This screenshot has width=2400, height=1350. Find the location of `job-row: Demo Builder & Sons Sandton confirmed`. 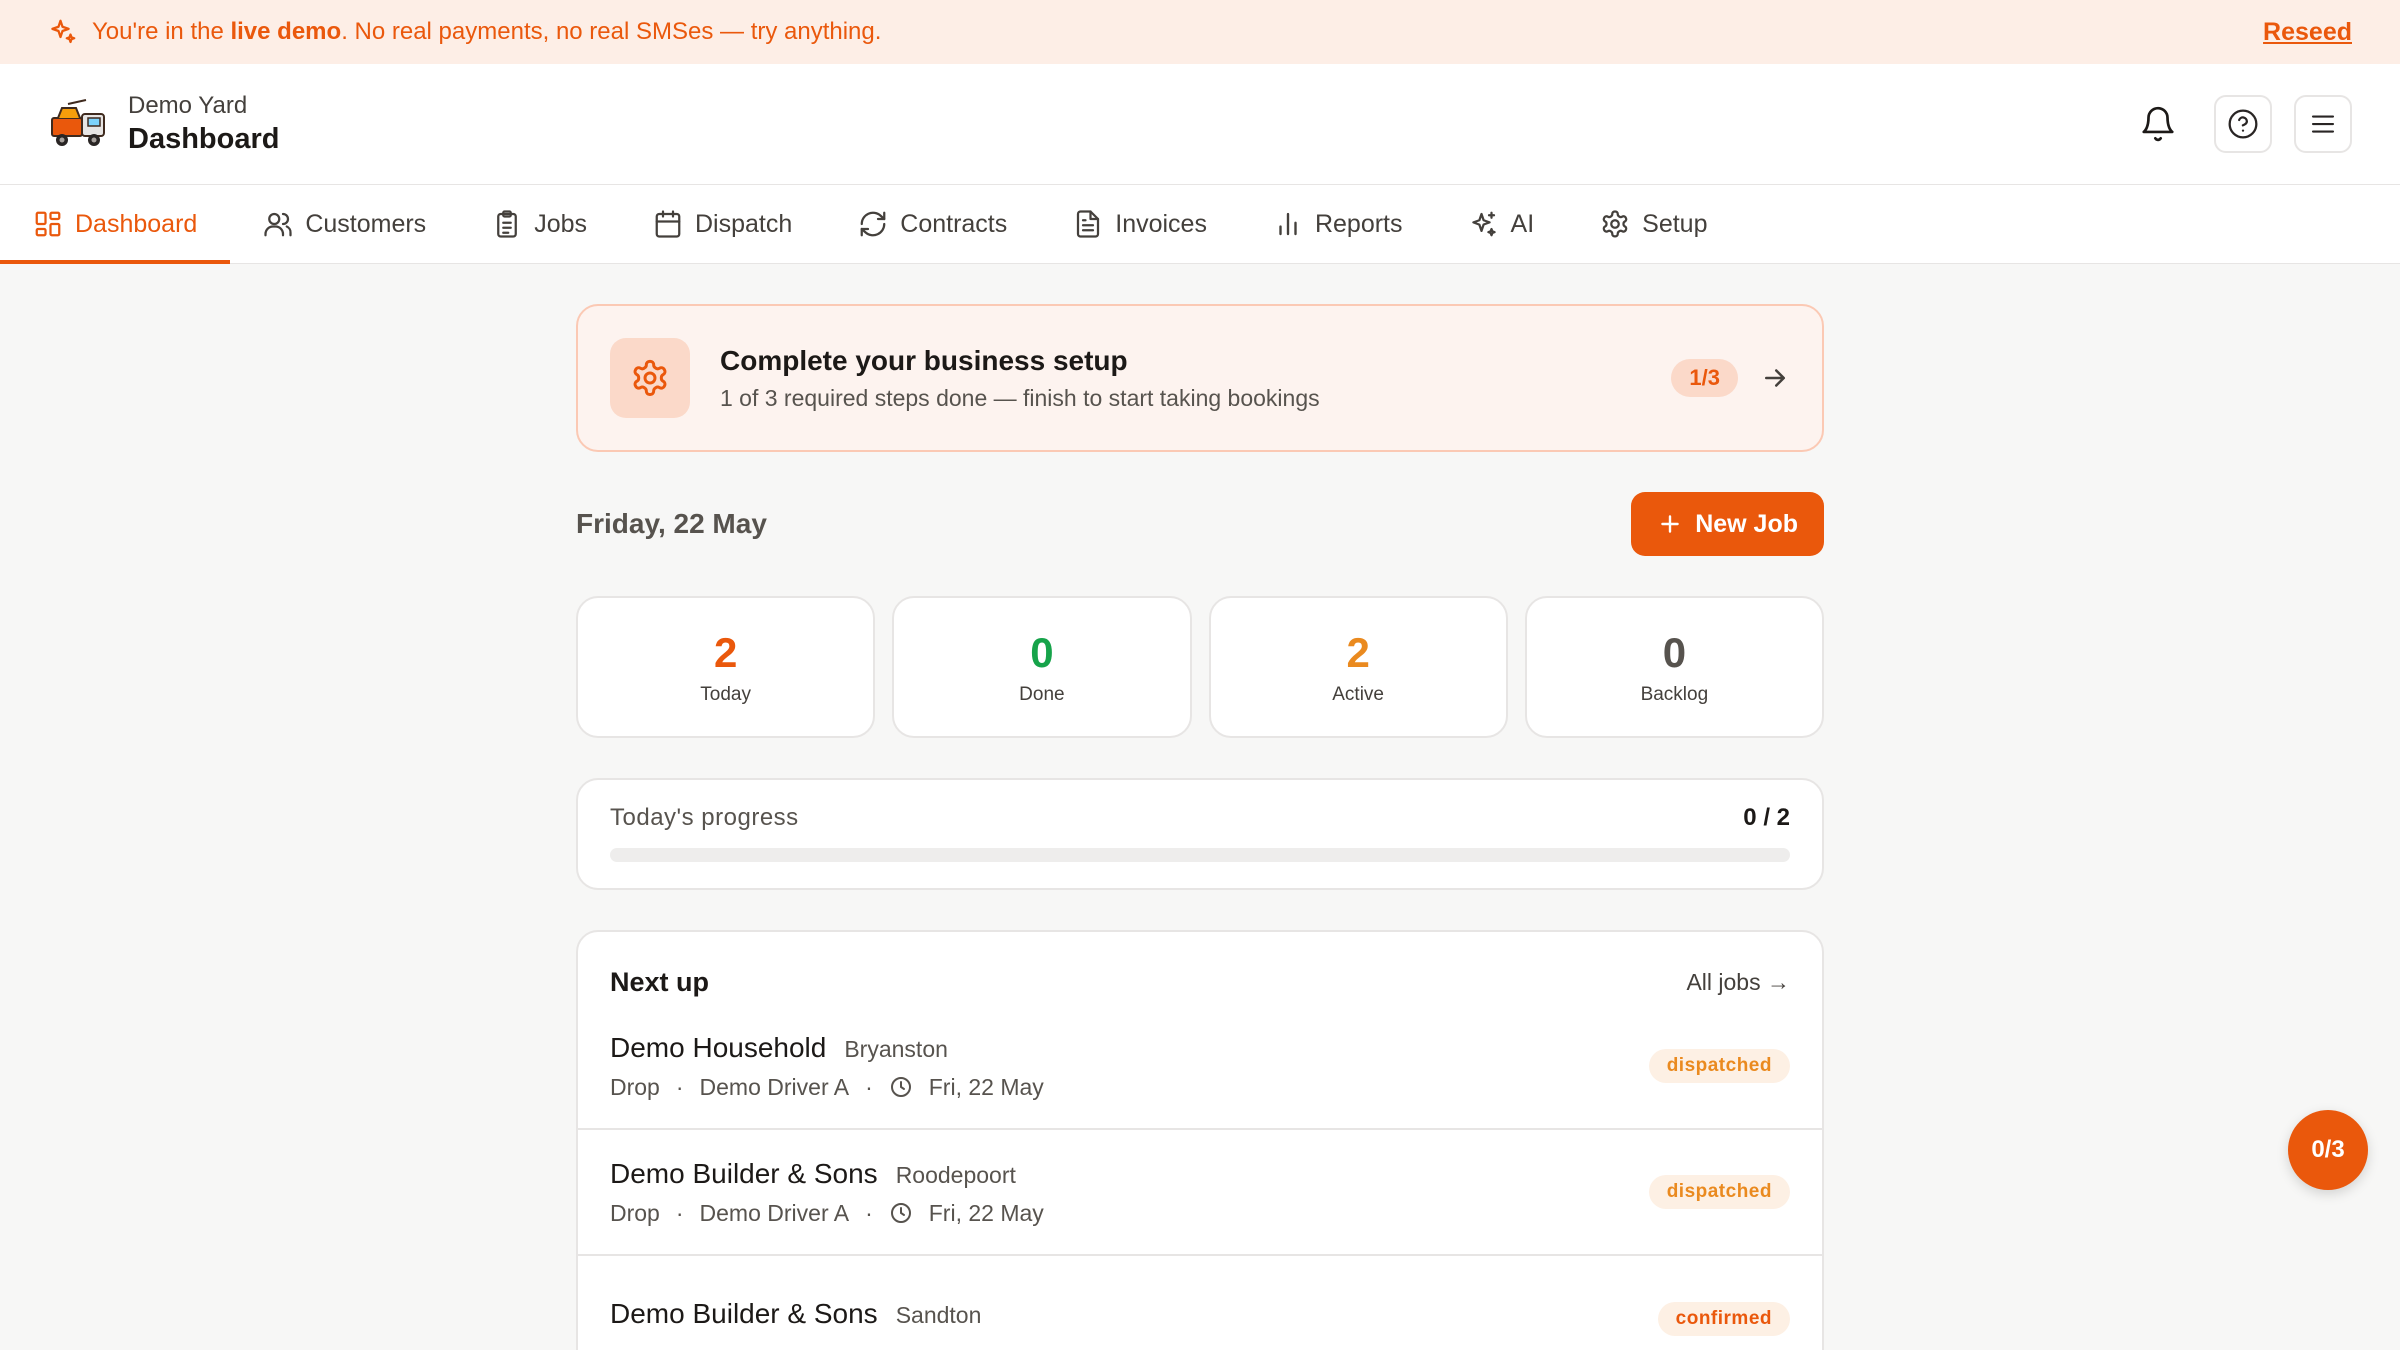

job-row: Demo Builder & Sons Sandton confirmed is located at coordinates (1200, 1303).